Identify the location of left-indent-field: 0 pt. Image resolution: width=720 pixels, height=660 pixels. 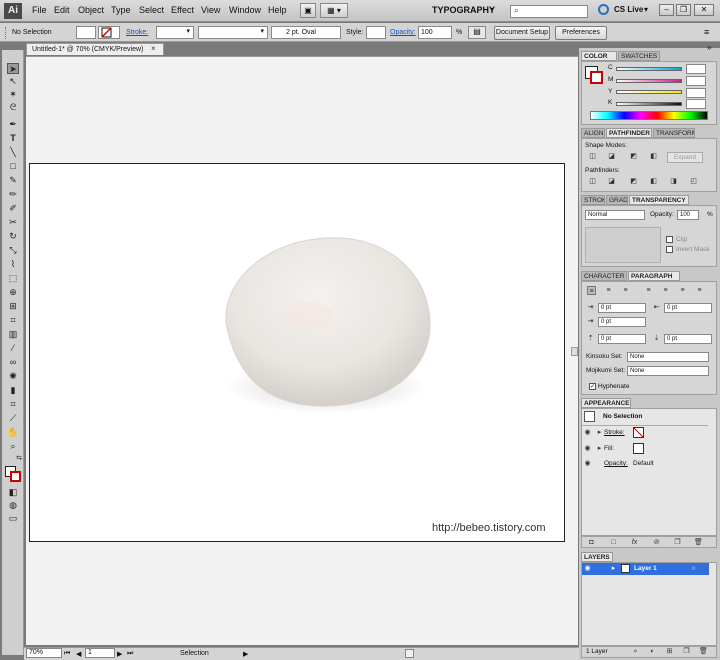
(622, 308).